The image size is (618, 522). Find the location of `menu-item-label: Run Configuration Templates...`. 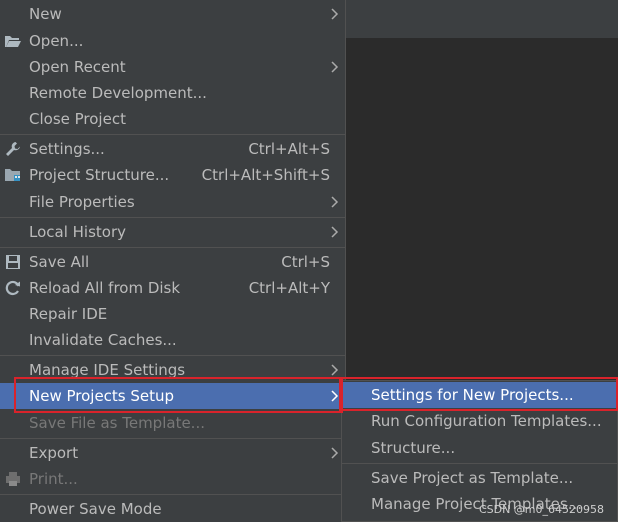

menu-item-label: Run Configuration Templates... is located at coordinates (486, 421).